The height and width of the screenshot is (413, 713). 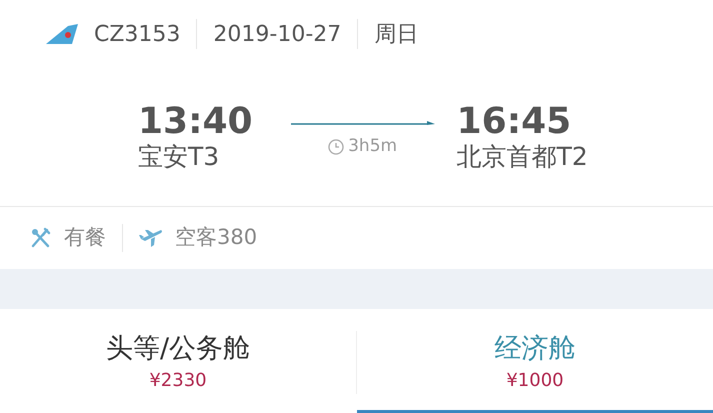 I want to click on meal-label: 有餐, so click(x=85, y=238).